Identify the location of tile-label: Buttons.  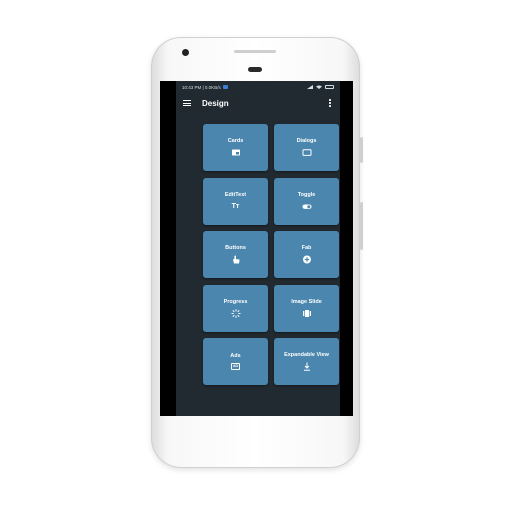
(235, 248).